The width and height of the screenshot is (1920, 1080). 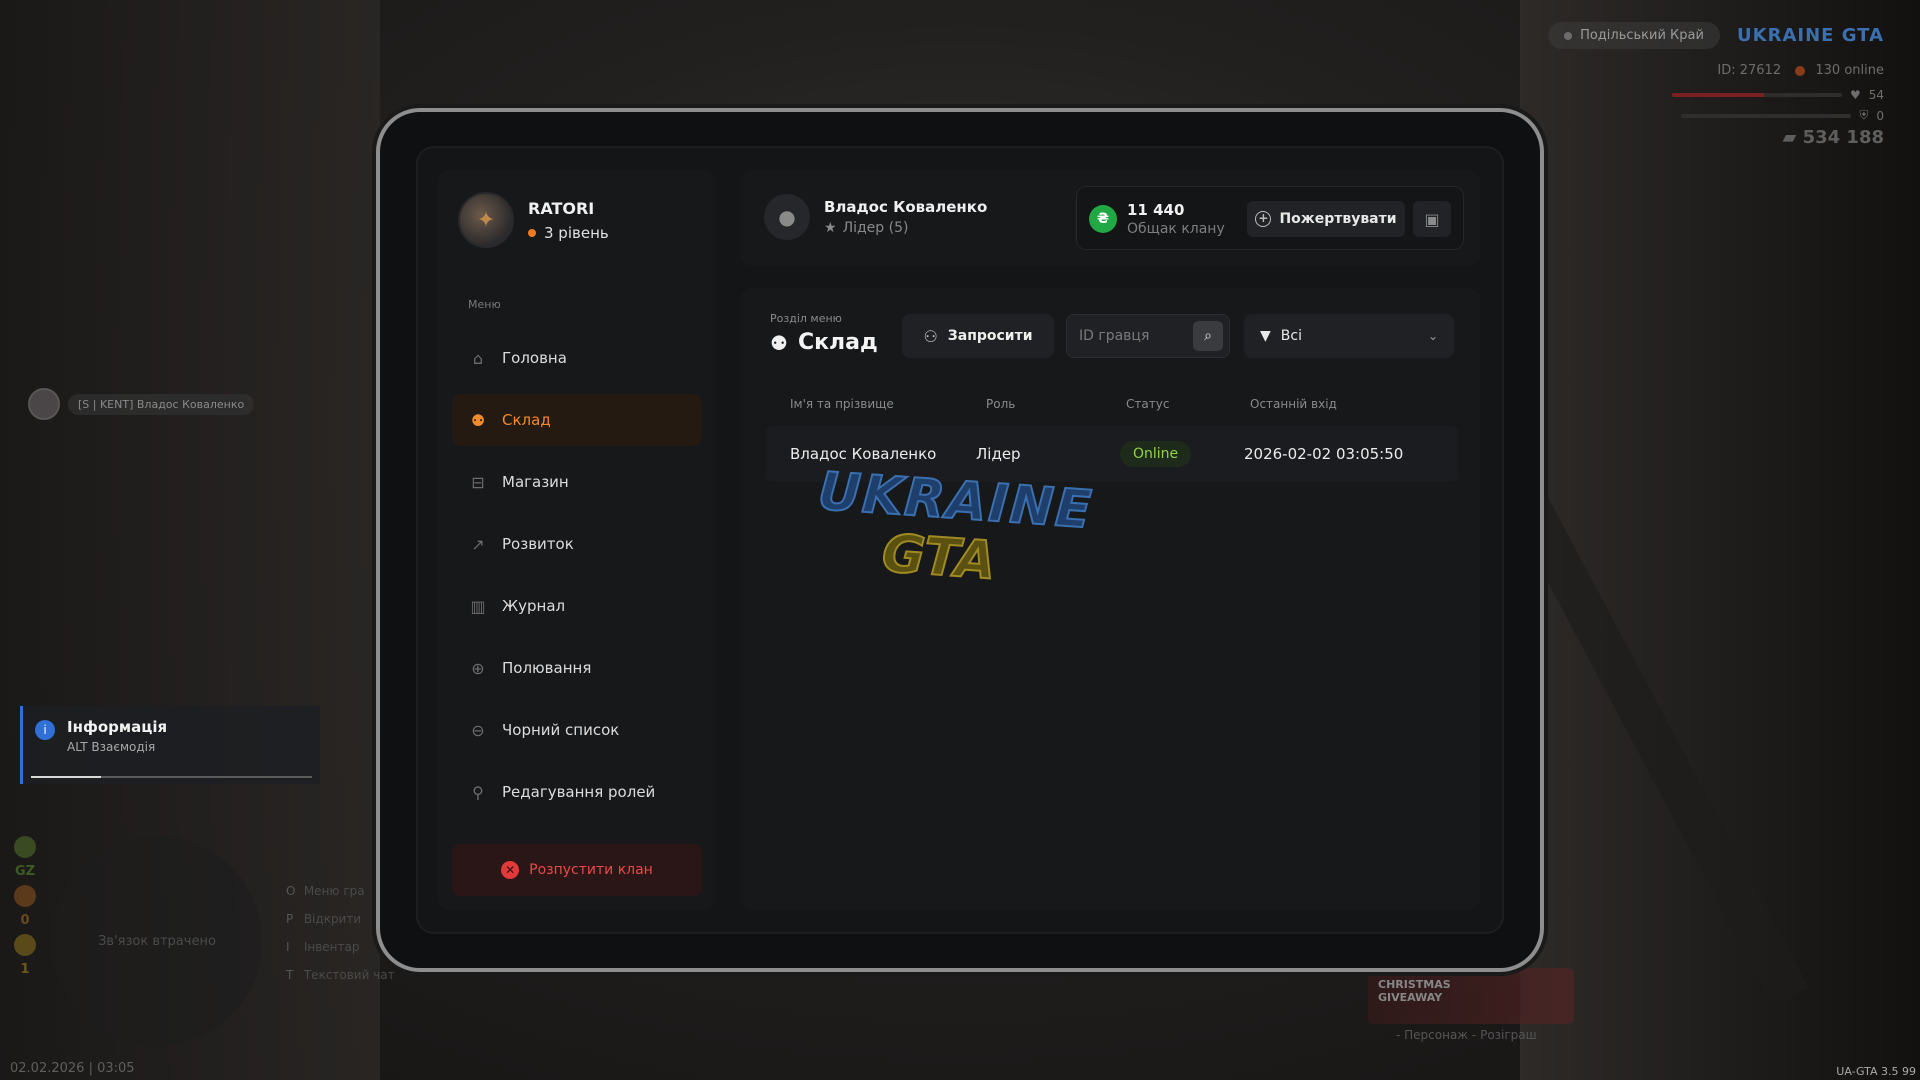 I want to click on health-row: ♥ 54, so click(x=1777, y=95).